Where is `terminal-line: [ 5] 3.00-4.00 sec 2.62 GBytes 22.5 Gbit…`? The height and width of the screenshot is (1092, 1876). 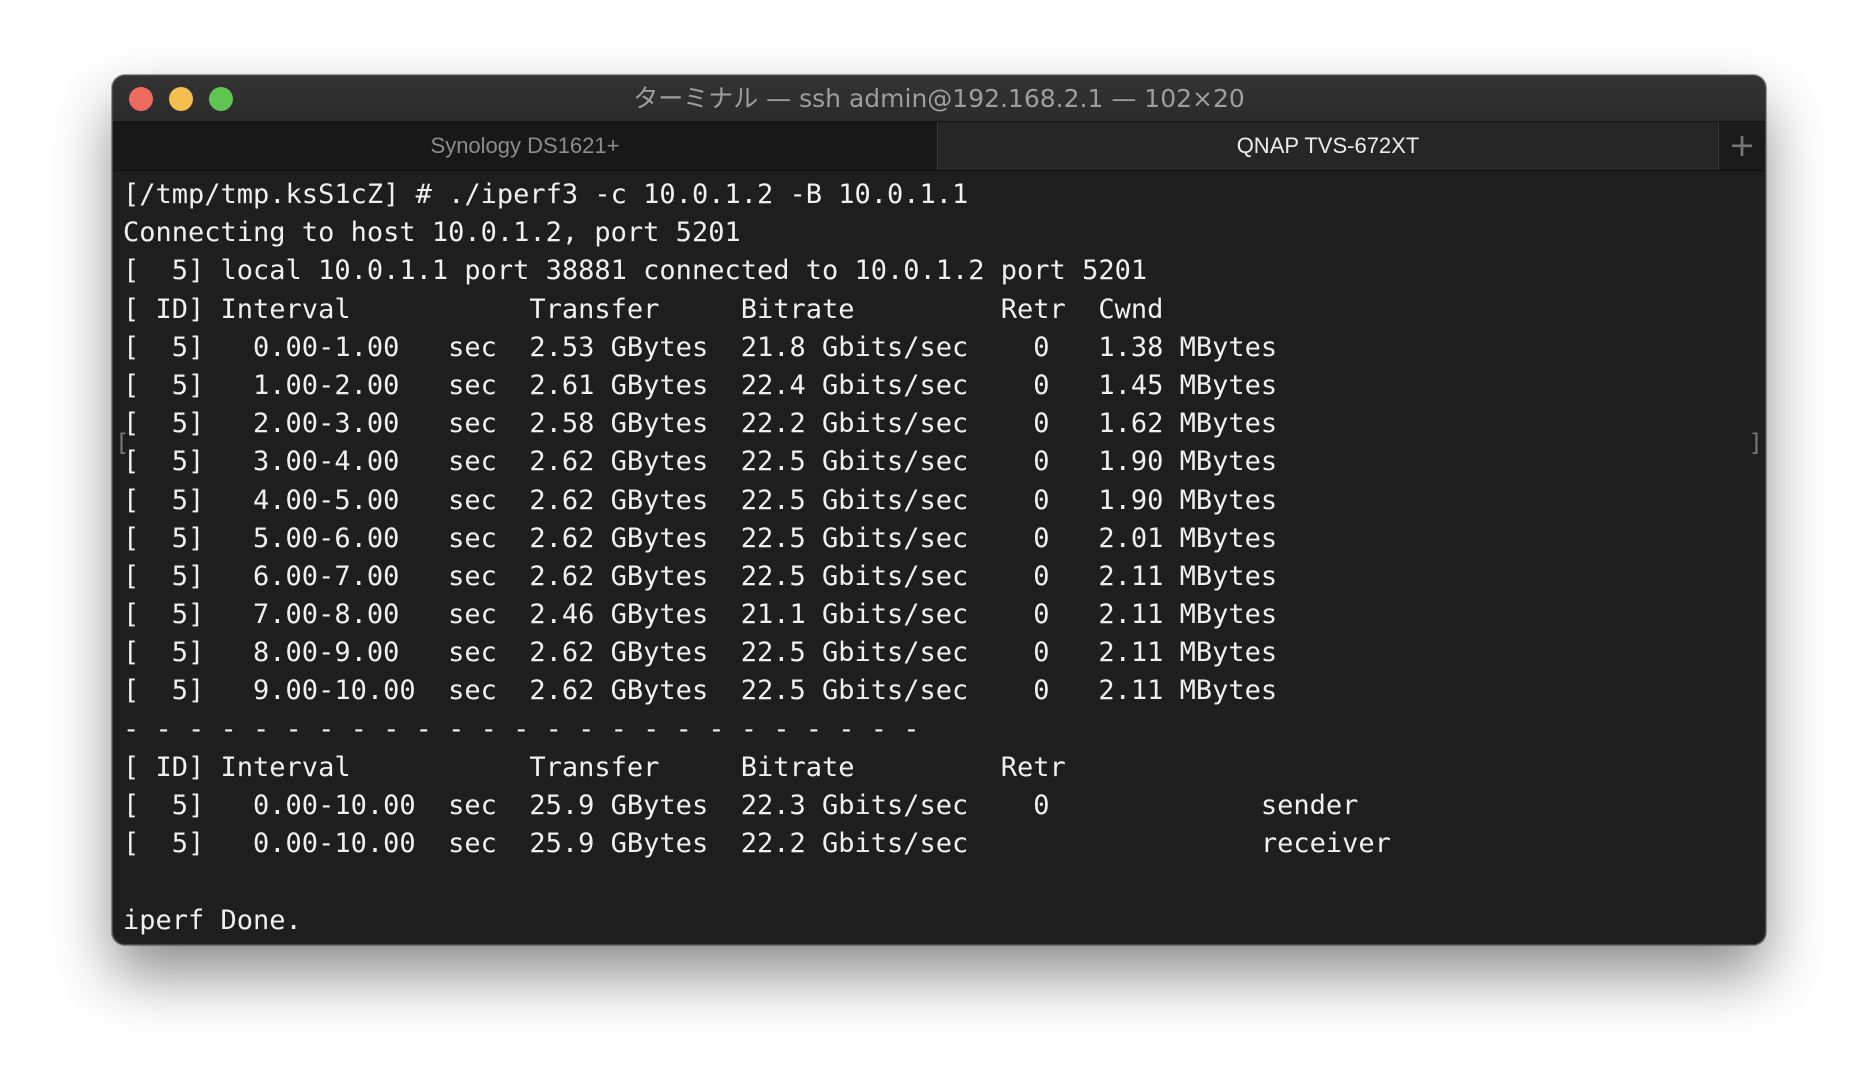 terminal-line: [ 5] 3.00-4.00 sec 2.62 GBytes 22.5 Gbit… is located at coordinates (700, 462).